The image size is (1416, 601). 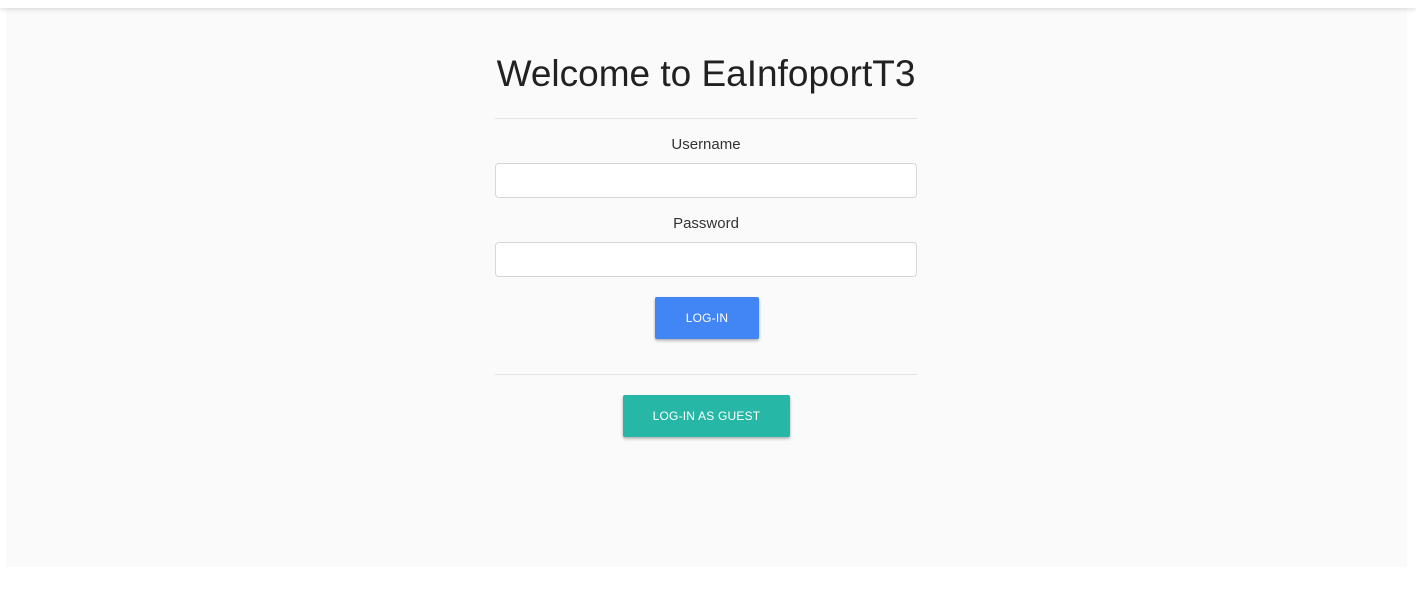 I want to click on section-divider, so click(x=706, y=374).